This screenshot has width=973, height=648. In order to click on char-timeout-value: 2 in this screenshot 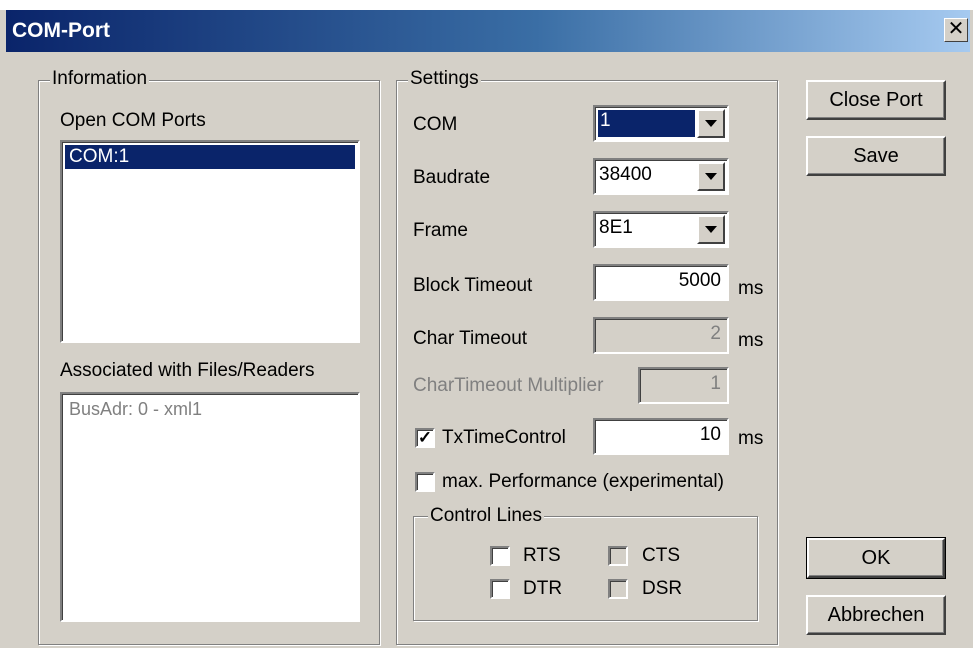, I will do `click(715, 333)`.